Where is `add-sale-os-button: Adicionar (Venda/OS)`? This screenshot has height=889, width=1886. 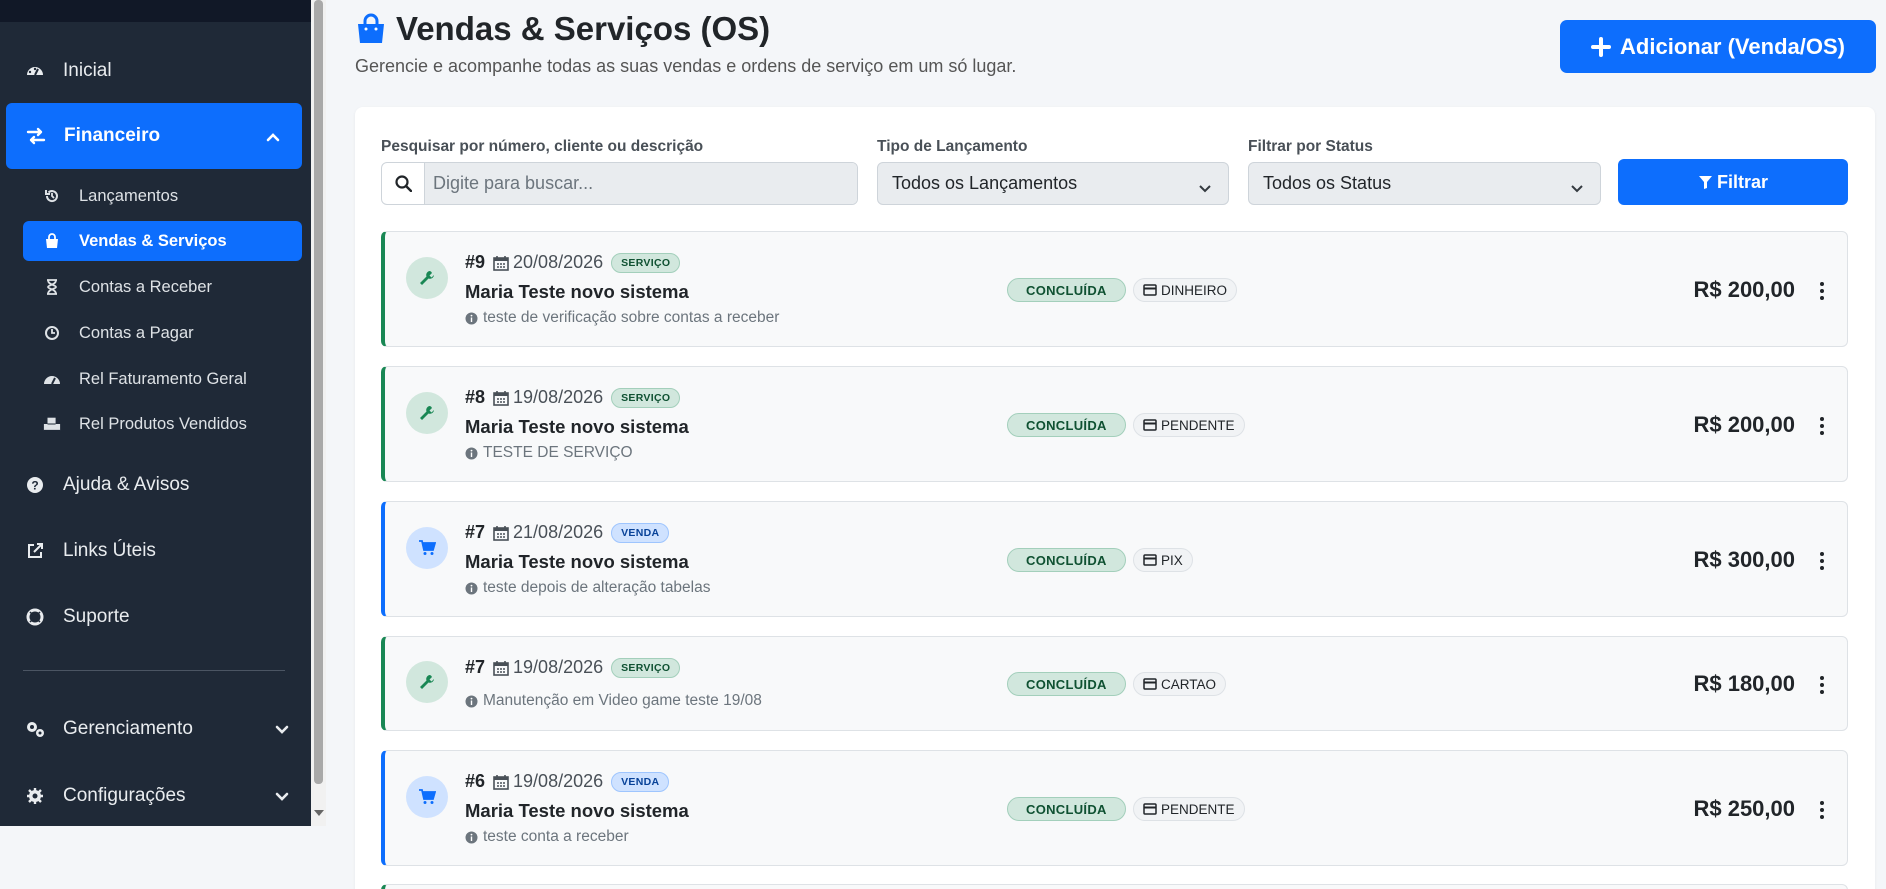 add-sale-os-button: Adicionar (Venda/OS) is located at coordinates (1718, 46).